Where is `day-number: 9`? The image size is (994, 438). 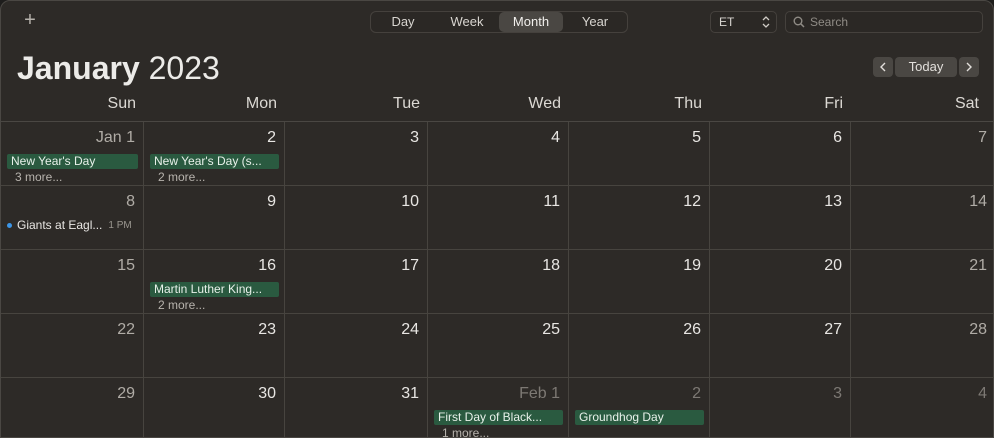
day-number: 9 is located at coordinates (271, 201).